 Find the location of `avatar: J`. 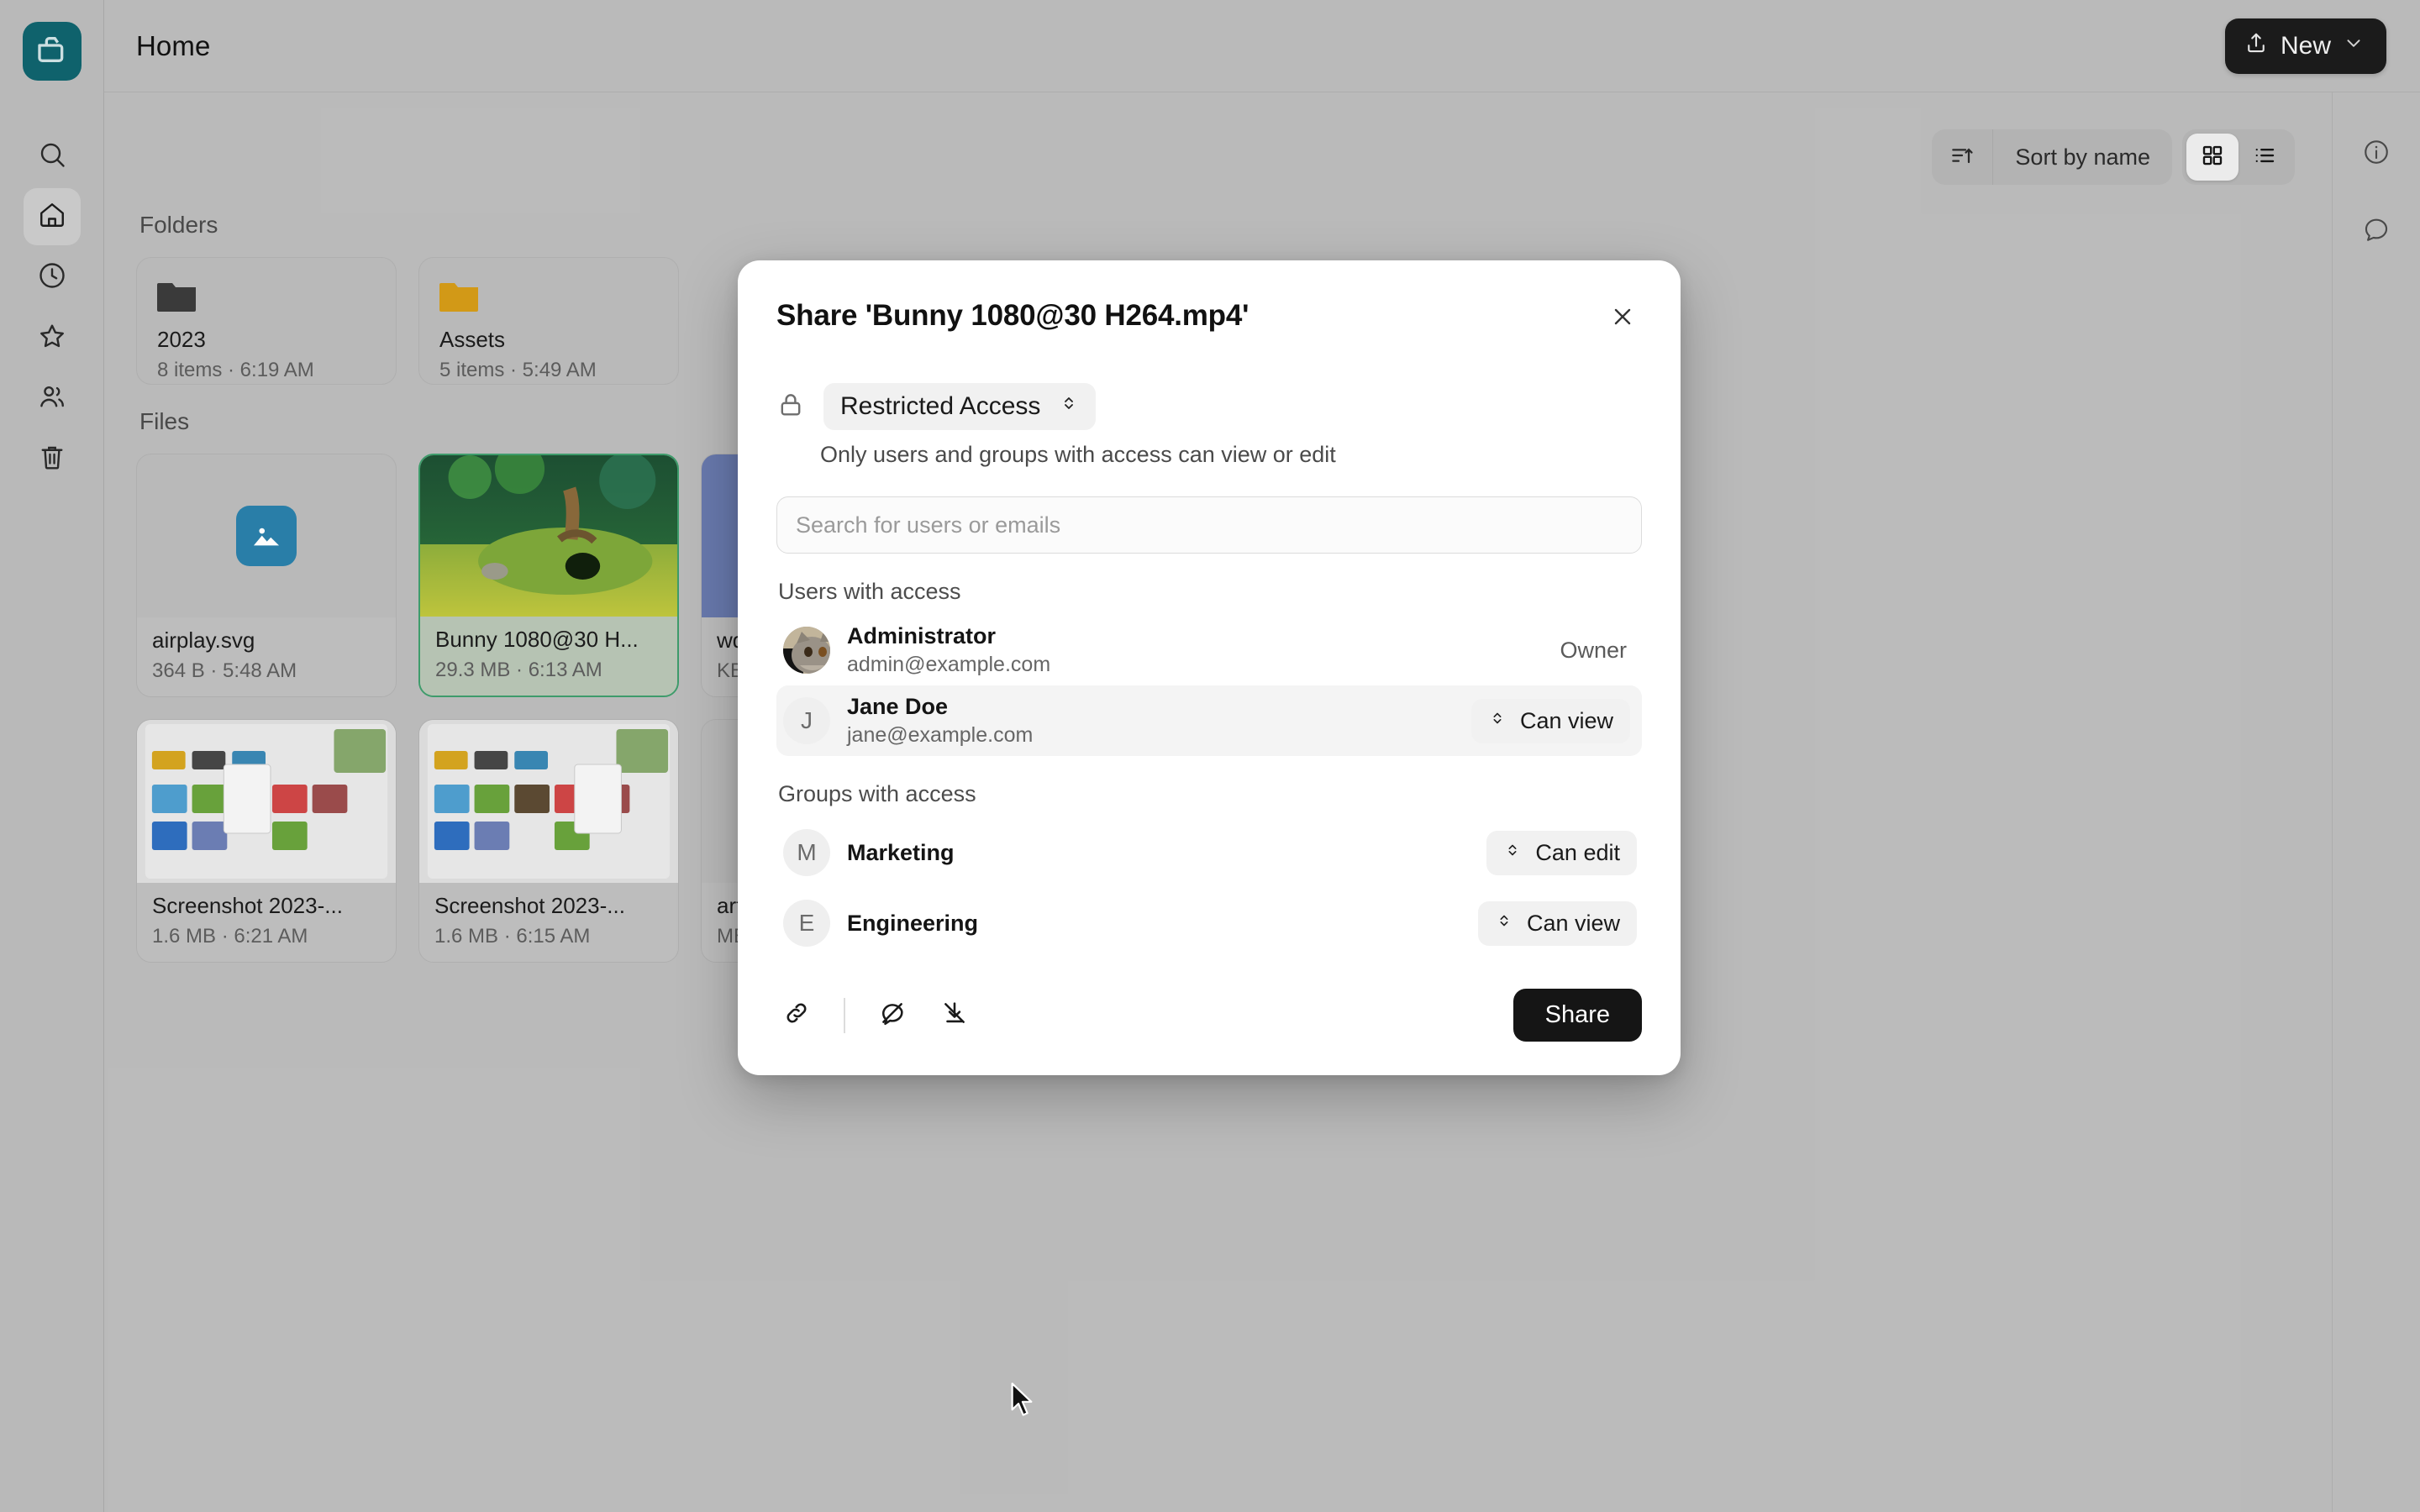

avatar: J is located at coordinates (807, 720).